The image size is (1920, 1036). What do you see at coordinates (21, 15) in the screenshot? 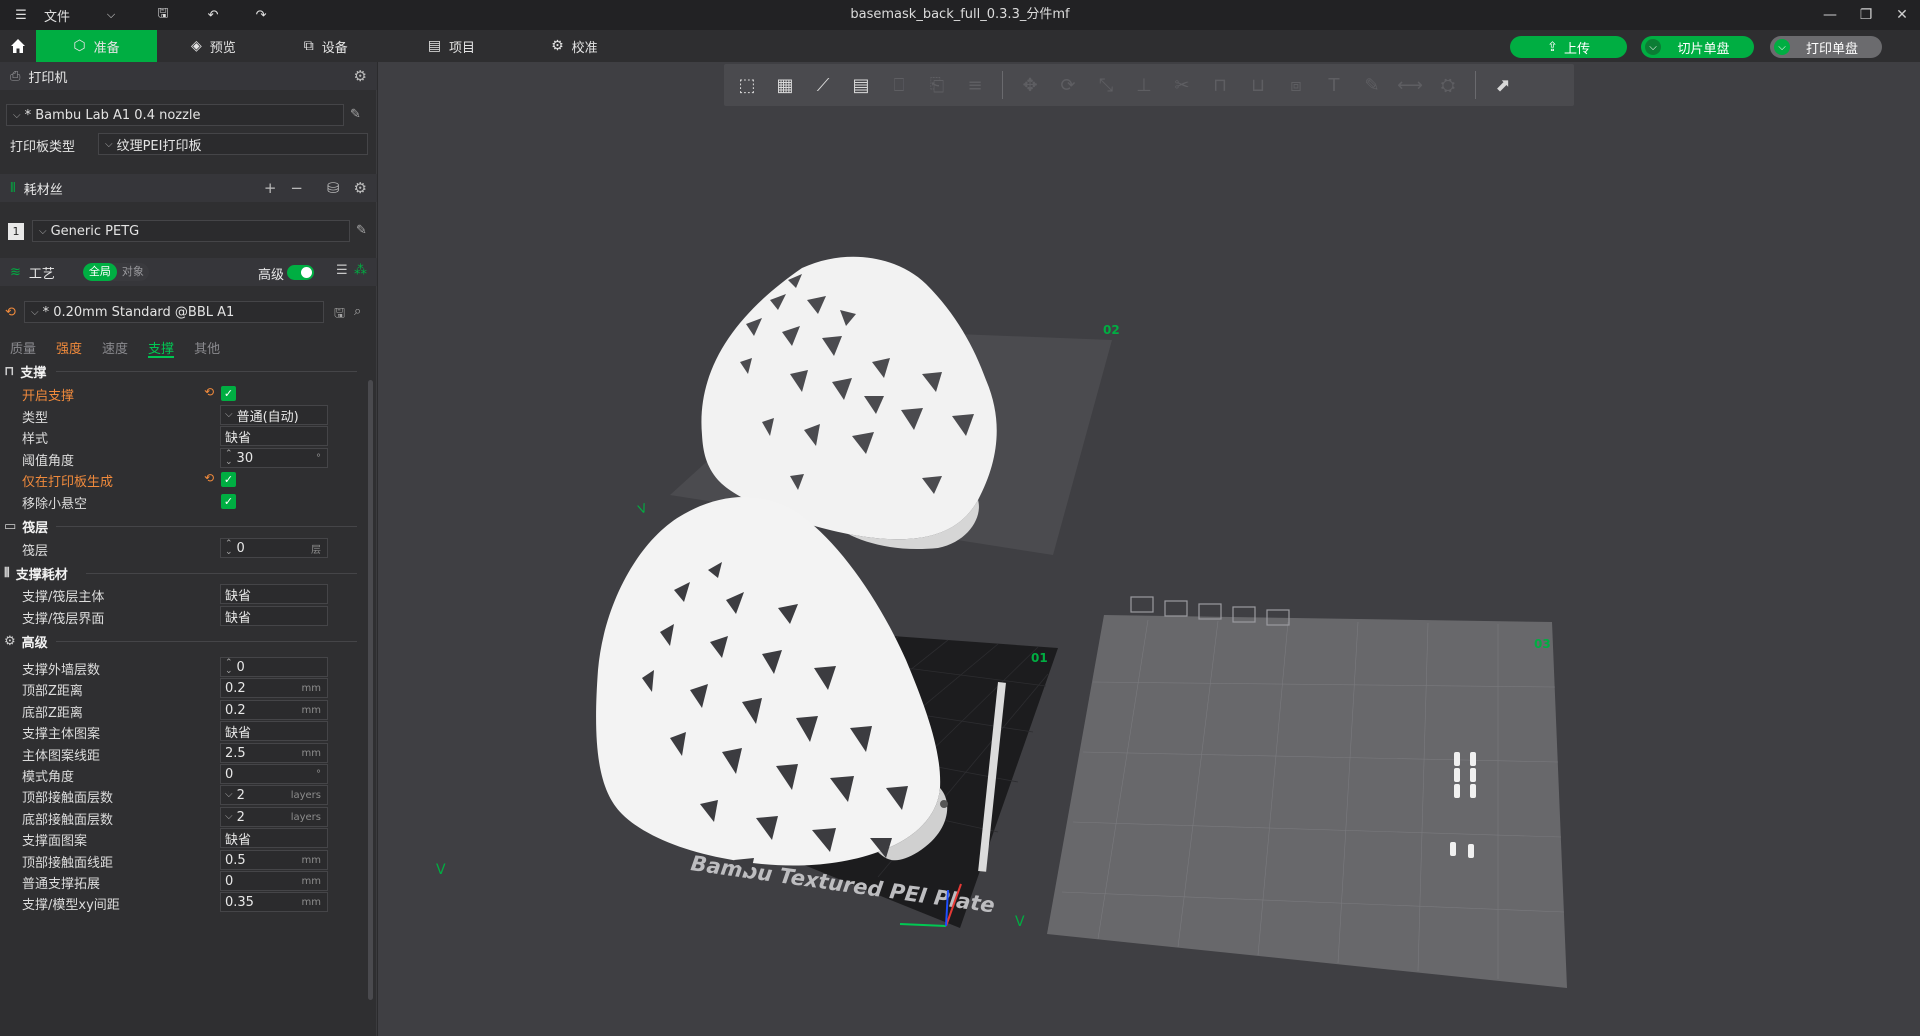
I see `hamburger-menu-icon: ☰` at bounding box center [21, 15].